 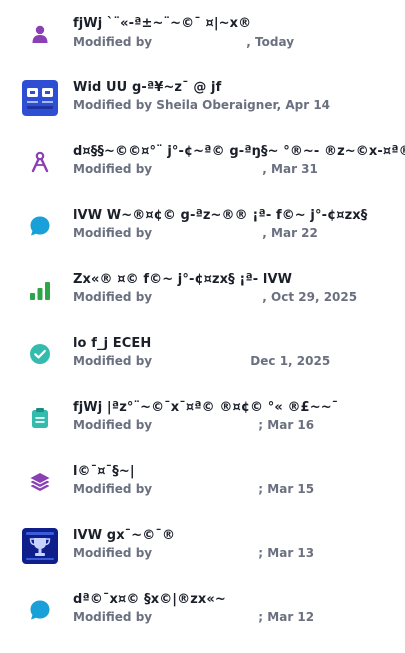 What do you see at coordinates (286, 489) in the screenshot?
I see `modified-date: ; Mar 15` at bounding box center [286, 489].